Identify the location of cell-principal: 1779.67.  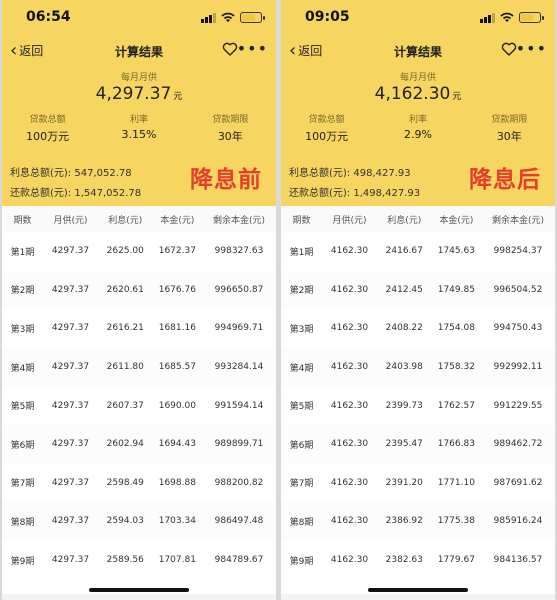
(456, 560).